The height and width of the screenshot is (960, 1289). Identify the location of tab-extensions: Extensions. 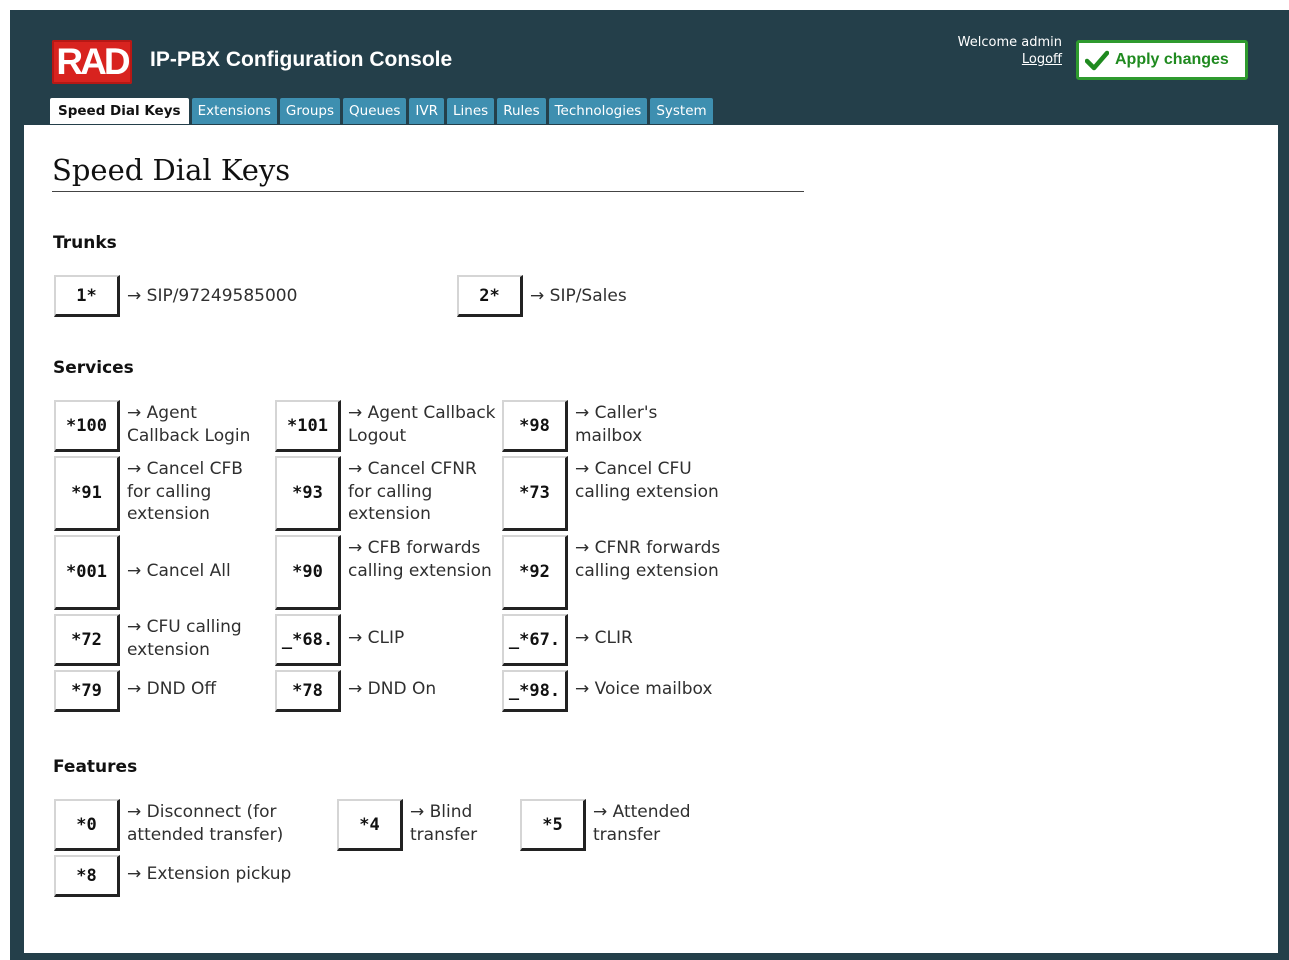
(234, 111).